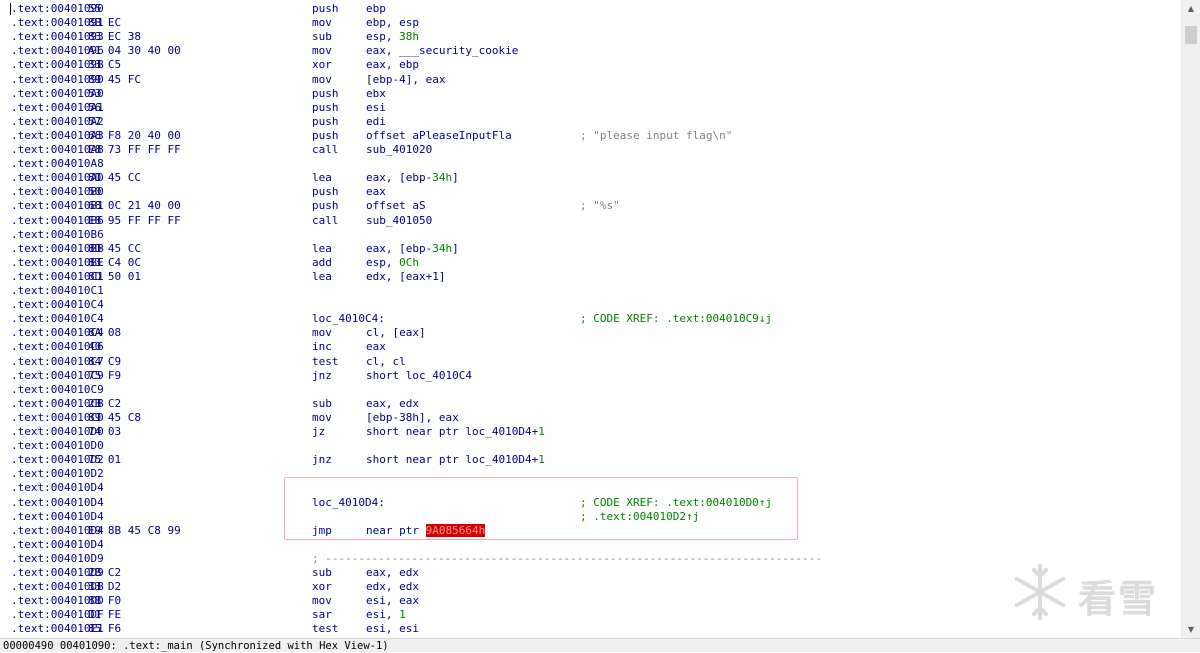 This screenshot has width=1200, height=653. Describe the element at coordinates (1191, 8) in the screenshot. I see `scroll-up-arrow-icon: ▲` at that location.